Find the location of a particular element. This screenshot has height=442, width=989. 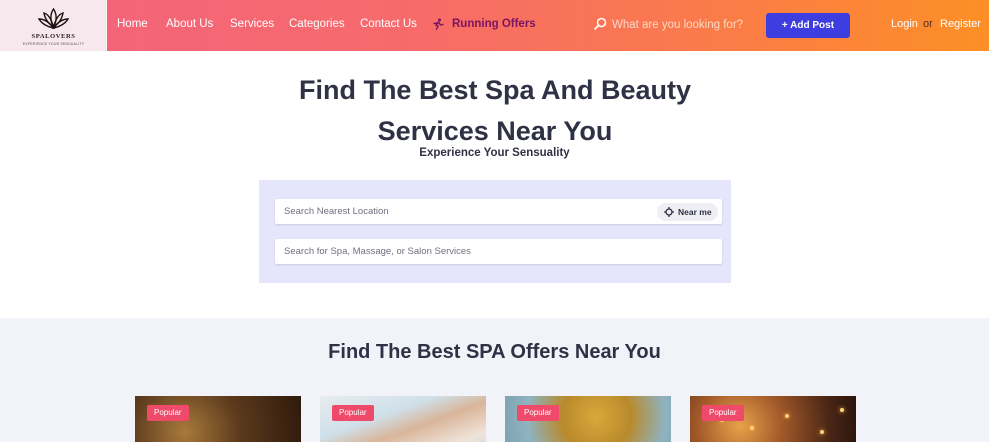

nav-contact: Contact Us is located at coordinates (388, 24).